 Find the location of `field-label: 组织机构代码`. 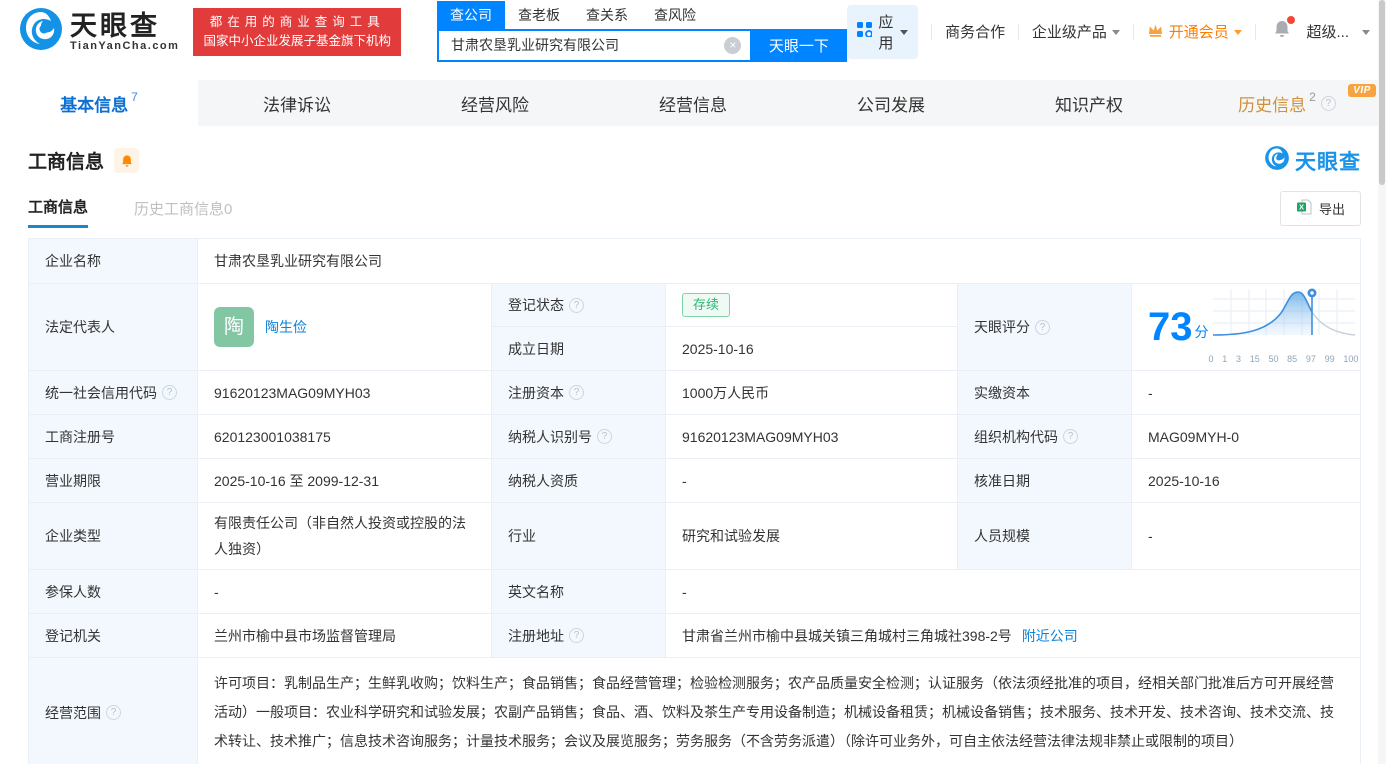

field-label: 组织机构代码 is located at coordinates (1045, 436).